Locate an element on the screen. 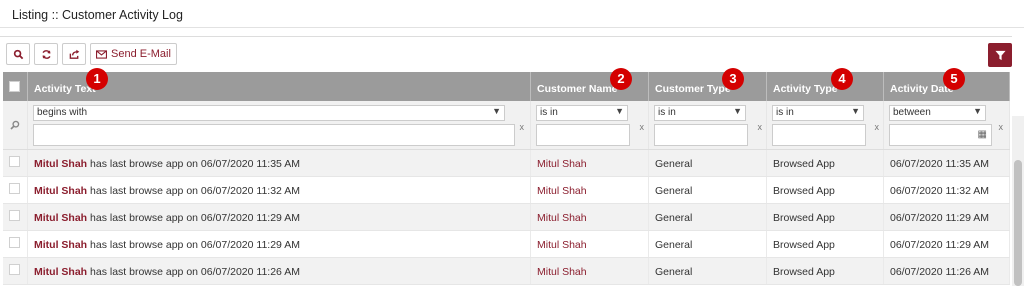 The image size is (1024, 286). activity-date-cell: 06/07/2020 11:26 AM is located at coordinates (947, 271).